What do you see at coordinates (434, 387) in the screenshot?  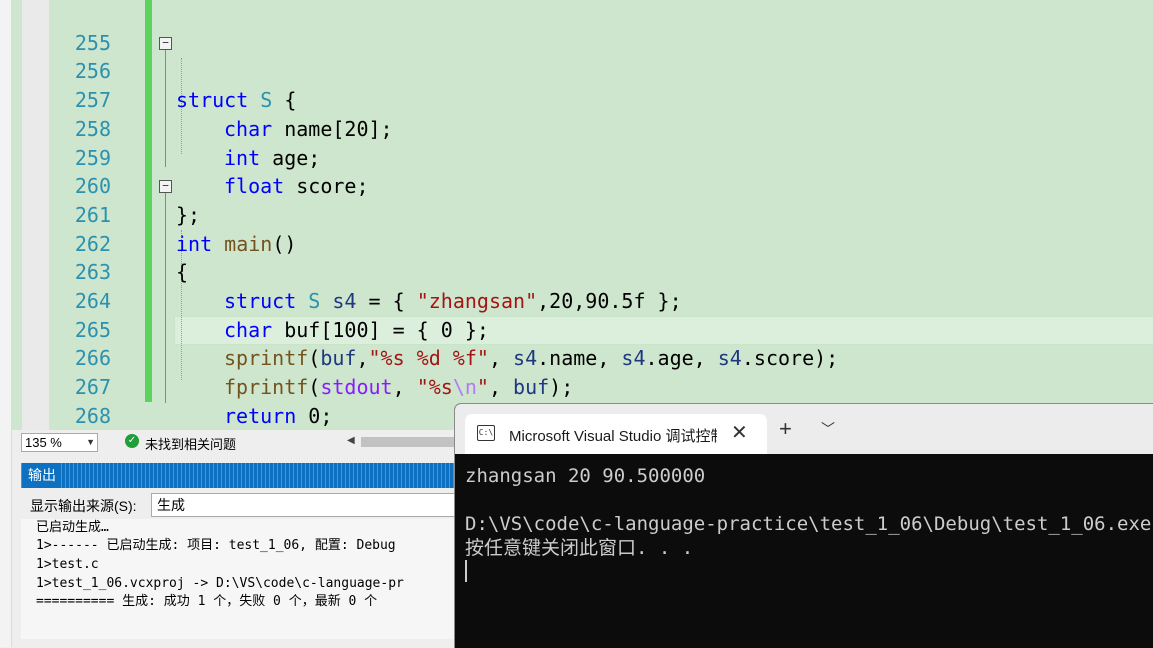 I see `string-literal: "%s` at bounding box center [434, 387].